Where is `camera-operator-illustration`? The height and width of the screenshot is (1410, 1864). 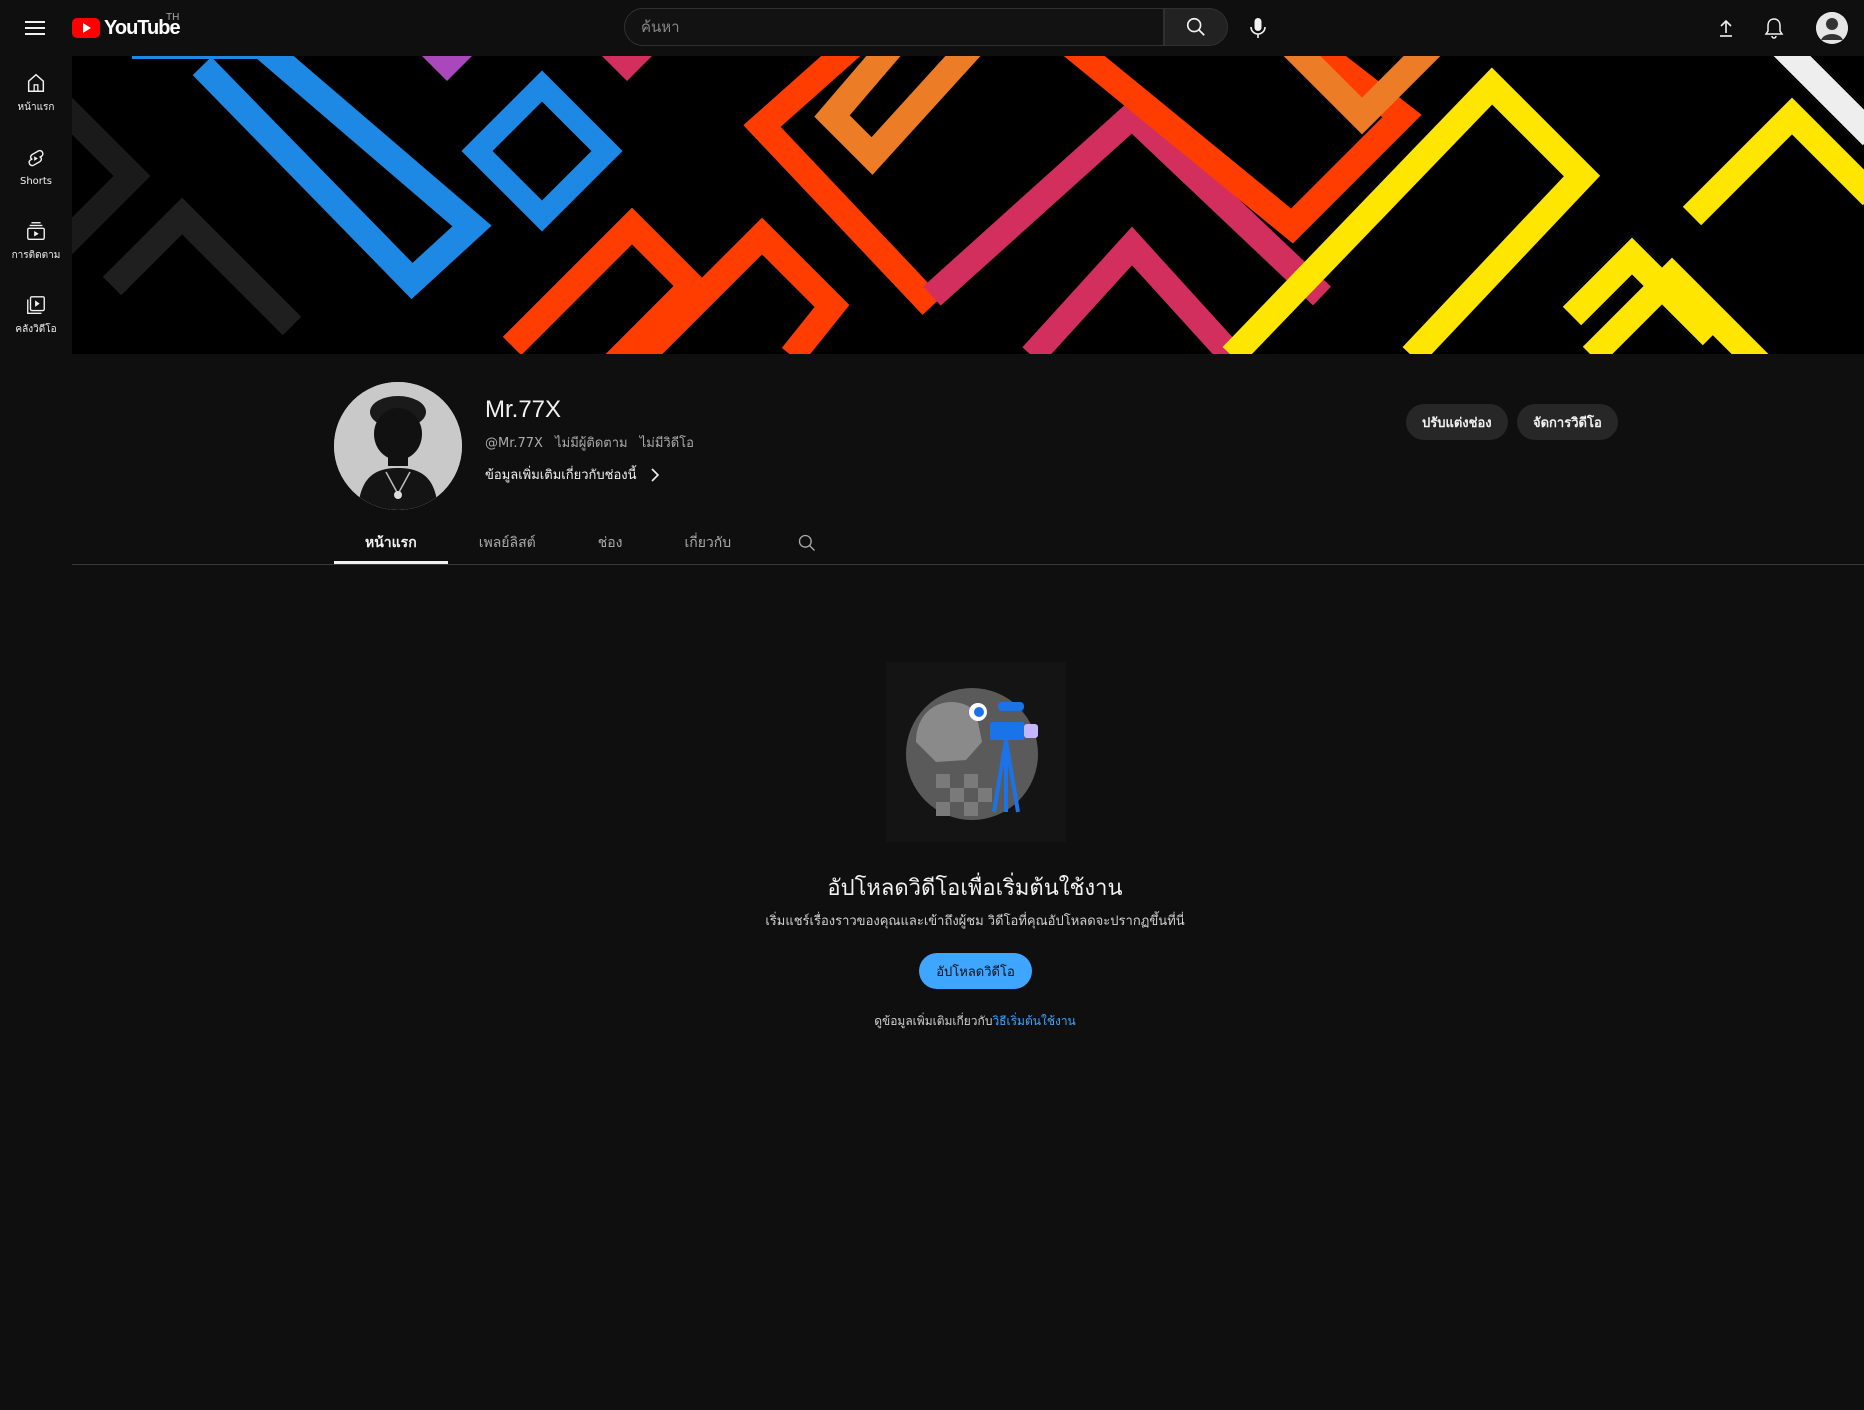 camera-operator-illustration is located at coordinates (976, 752).